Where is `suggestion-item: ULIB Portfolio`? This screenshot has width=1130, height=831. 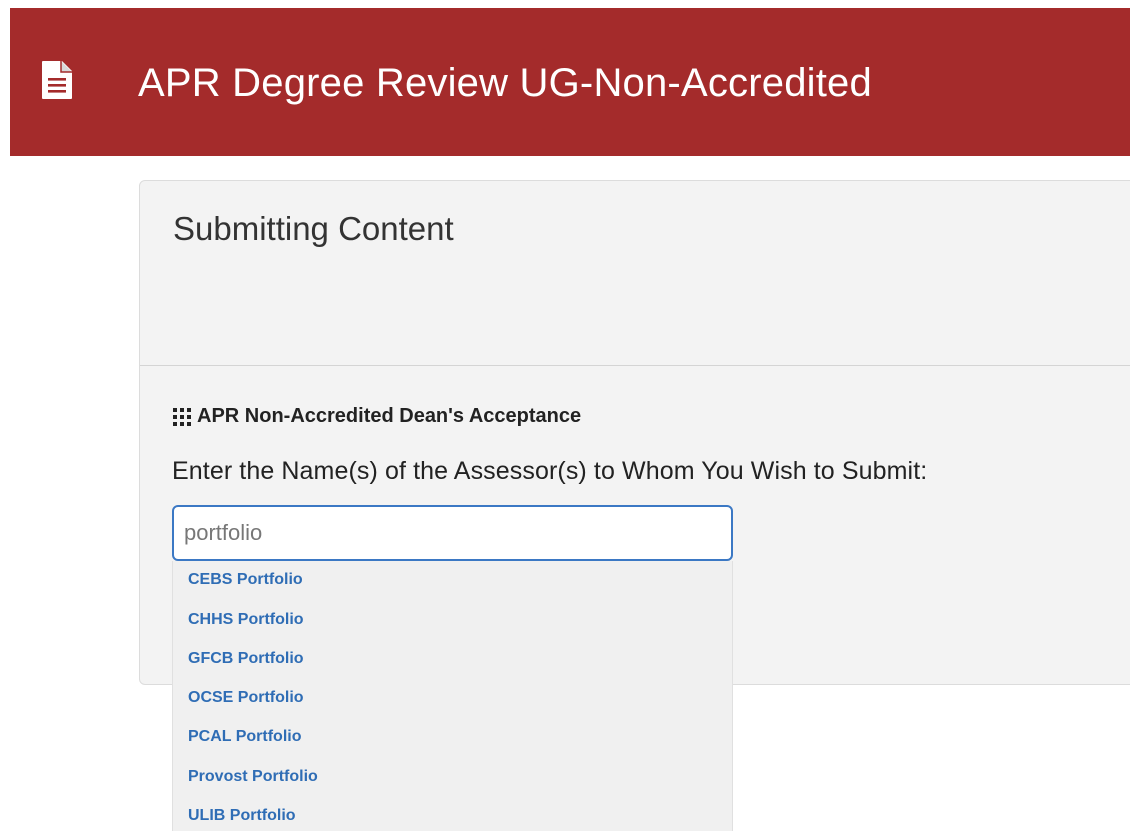 suggestion-item: ULIB Portfolio is located at coordinates (242, 816).